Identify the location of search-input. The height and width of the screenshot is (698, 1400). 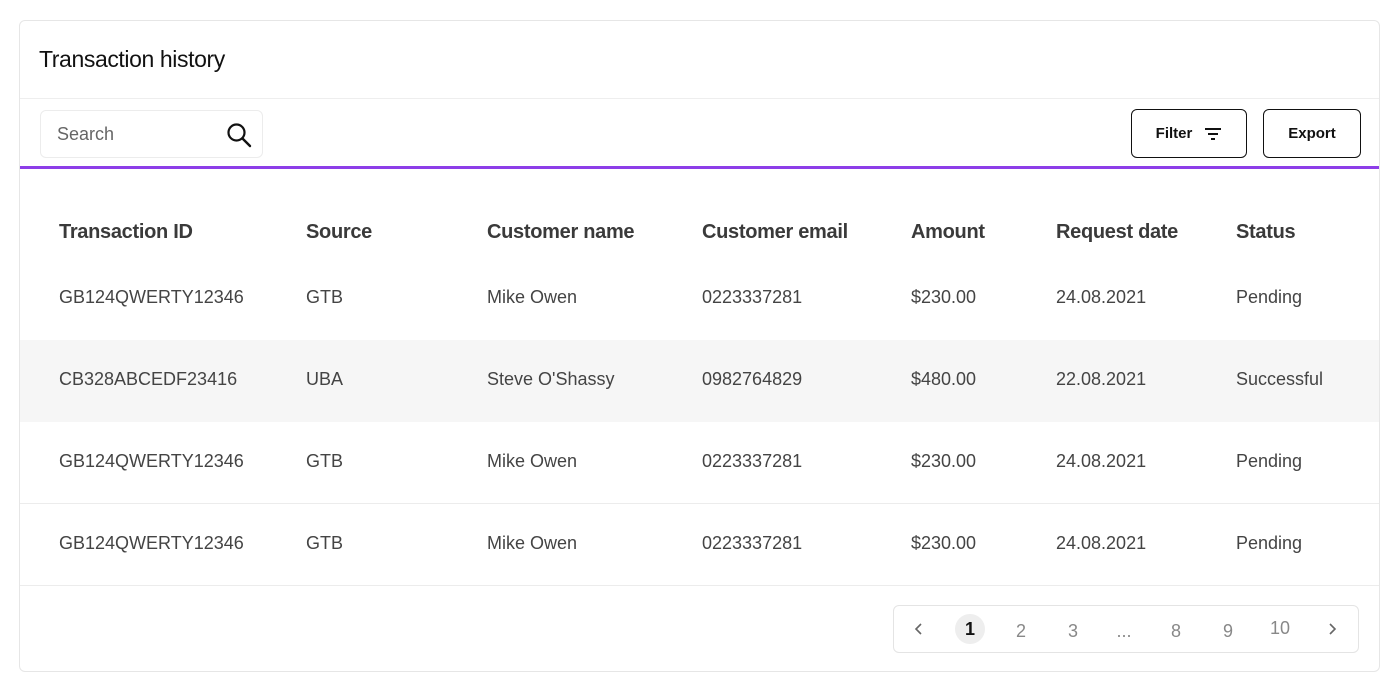
(137, 134).